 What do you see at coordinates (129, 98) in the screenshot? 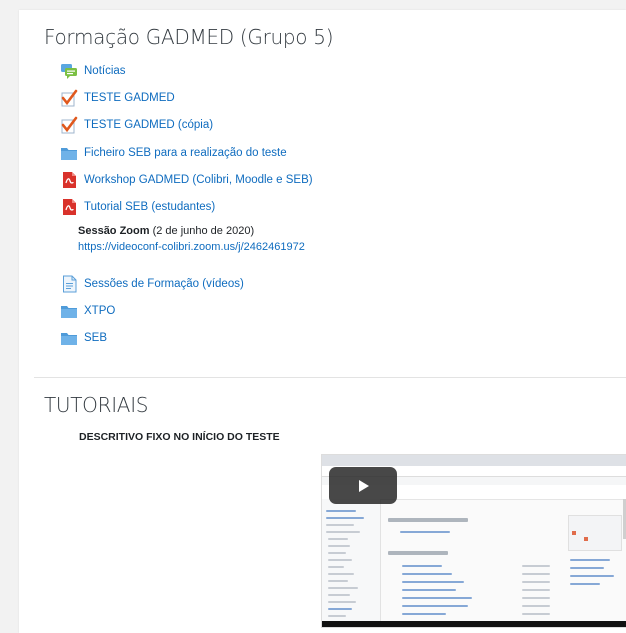
I see `activity-label: TESTE GADMED` at bounding box center [129, 98].